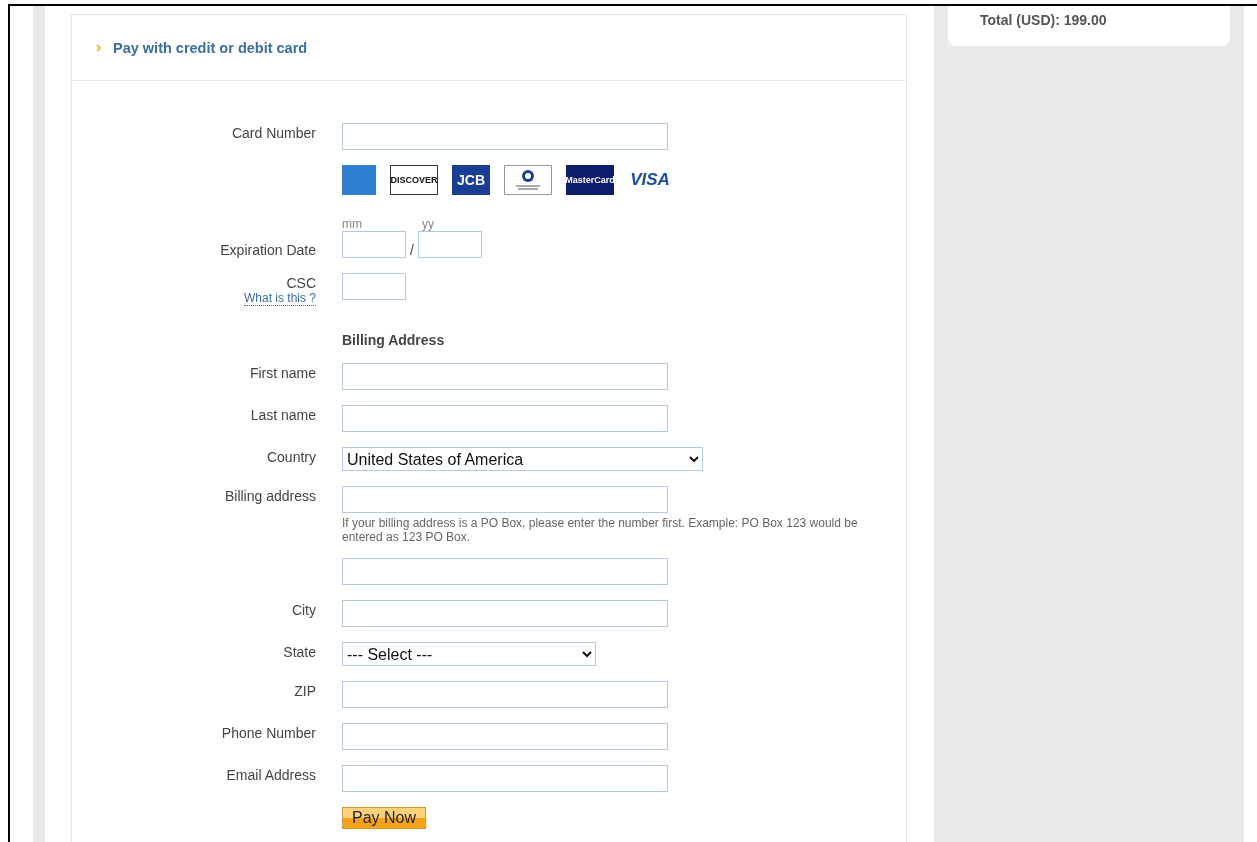 The image size is (1257, 842). I want to click on field-label: Card Number, so click(273, 133).